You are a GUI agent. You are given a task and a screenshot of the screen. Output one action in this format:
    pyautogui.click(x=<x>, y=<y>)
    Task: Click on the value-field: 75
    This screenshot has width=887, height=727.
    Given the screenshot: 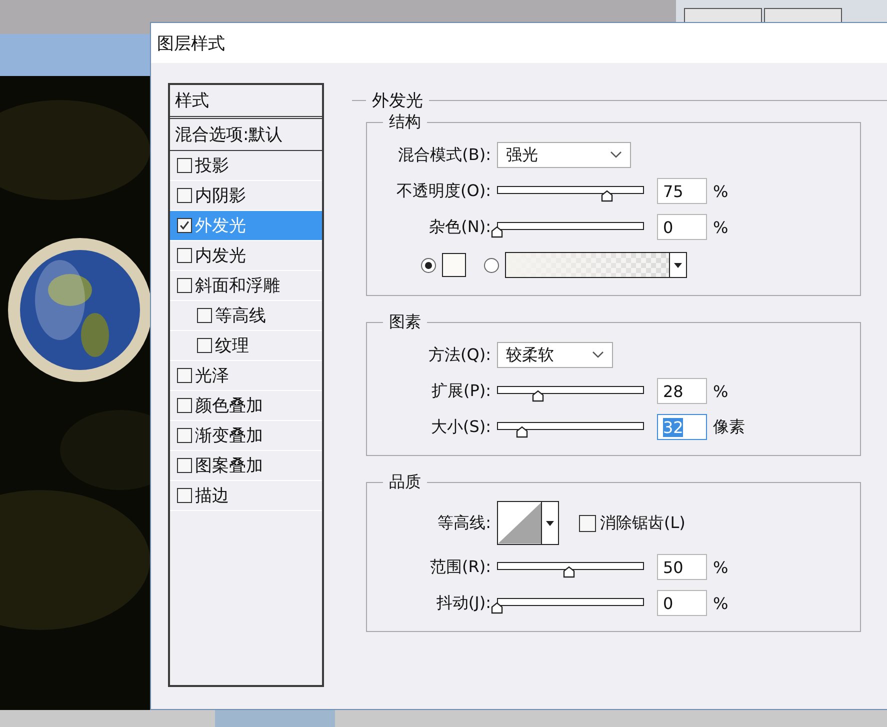 What is the action you would take?
    pyautogui.click(x=682, y=191)
    